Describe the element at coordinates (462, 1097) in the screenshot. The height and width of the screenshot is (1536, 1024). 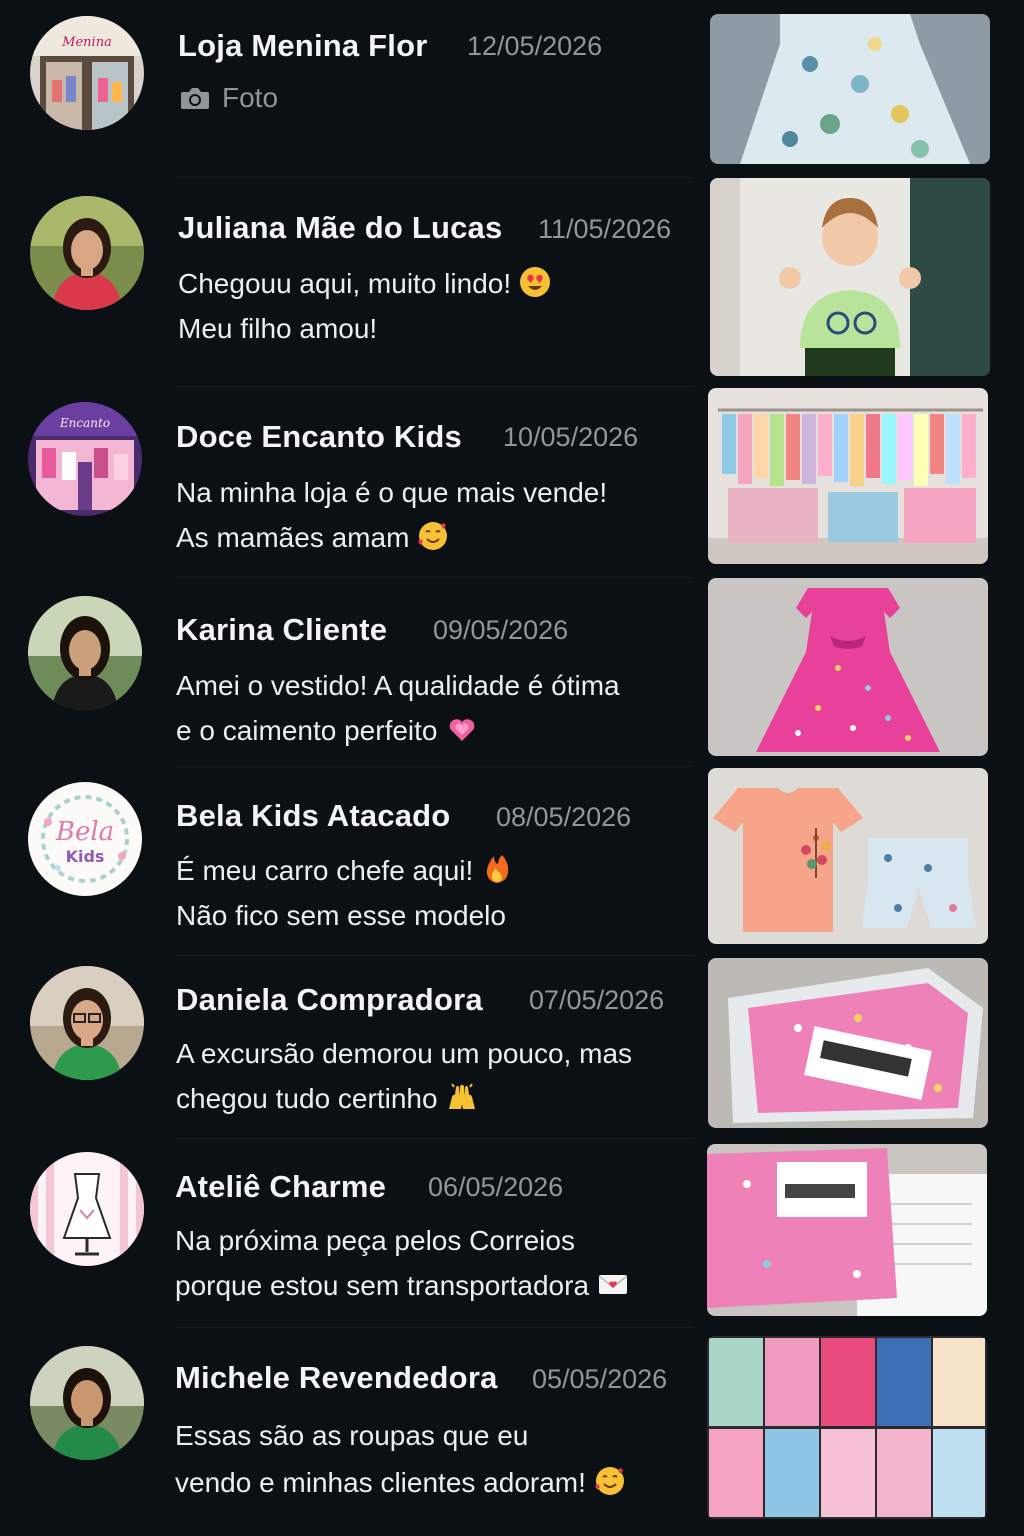
I see `raising-hands-emoji` at that location.